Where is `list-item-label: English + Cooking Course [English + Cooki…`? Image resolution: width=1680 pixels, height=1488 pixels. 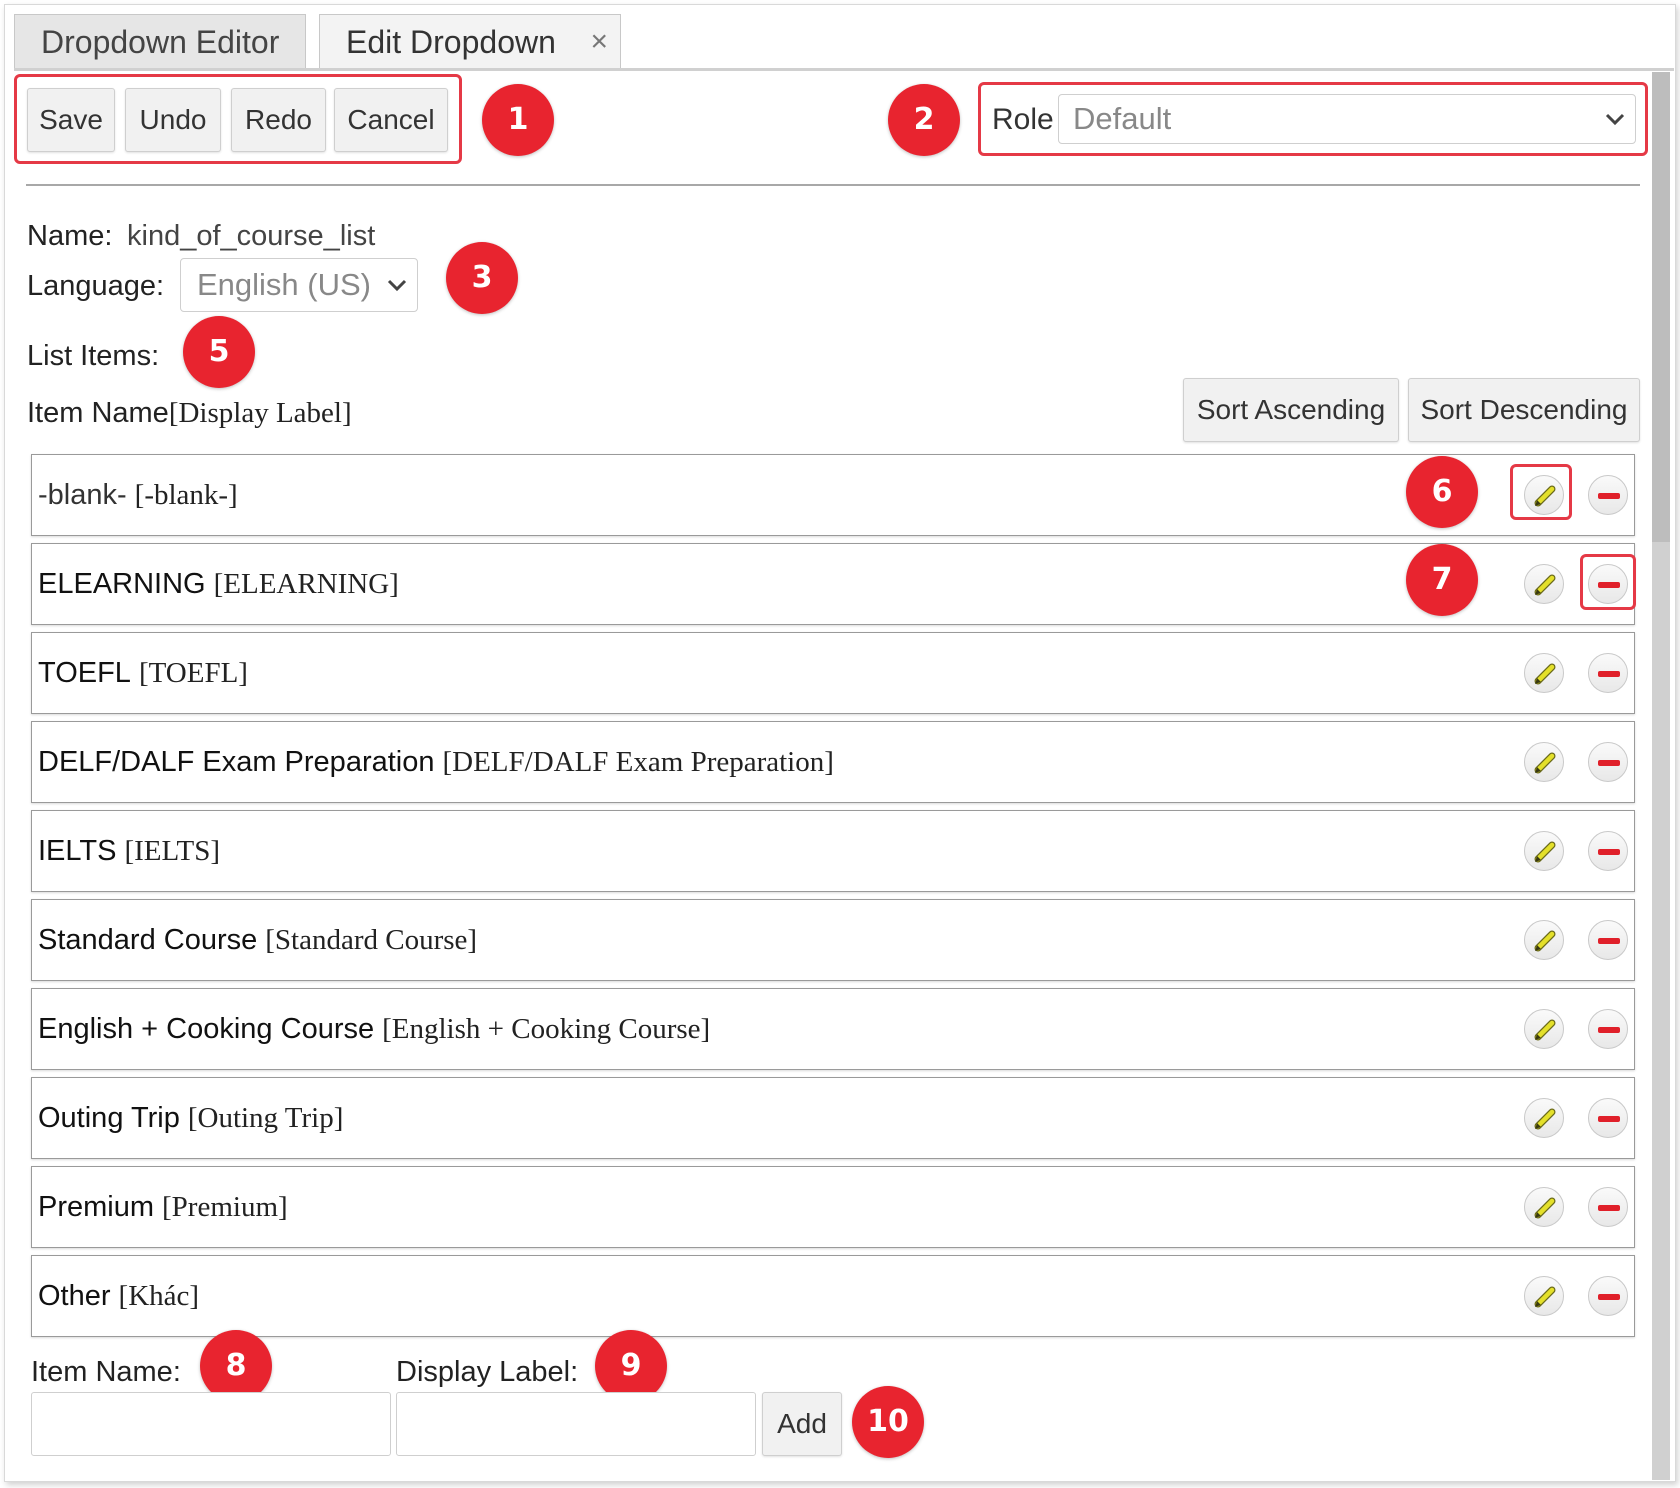 list-item-label: English + Cooking Course [English + Cooki… is located at coordinates (374, 1029).